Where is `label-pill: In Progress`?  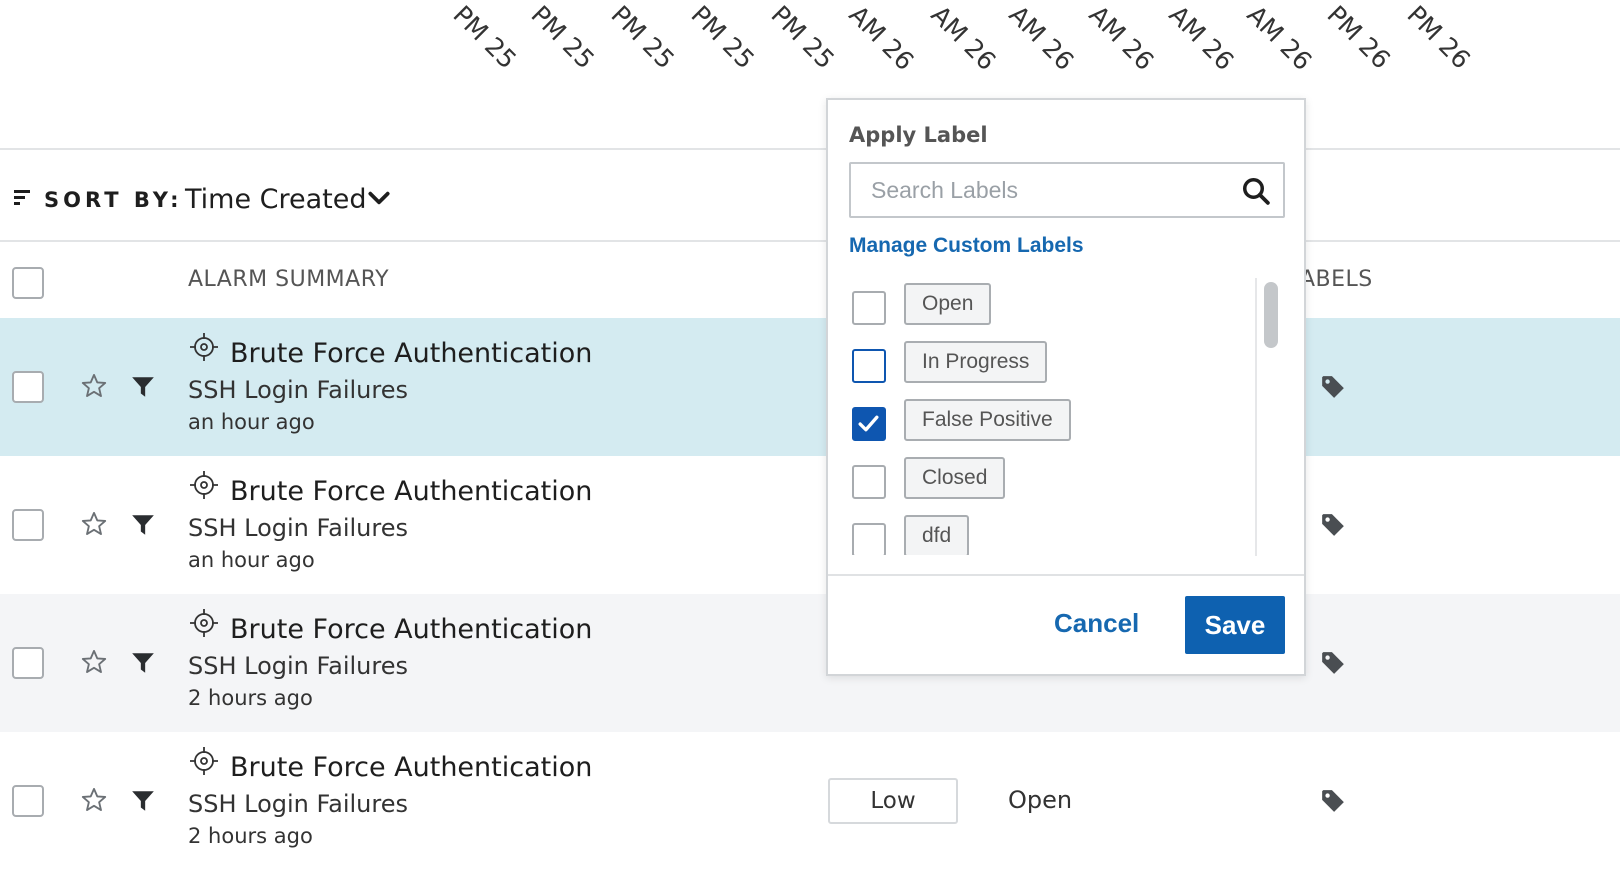
label-pill: In Progress is located at coordinates (976, 362).